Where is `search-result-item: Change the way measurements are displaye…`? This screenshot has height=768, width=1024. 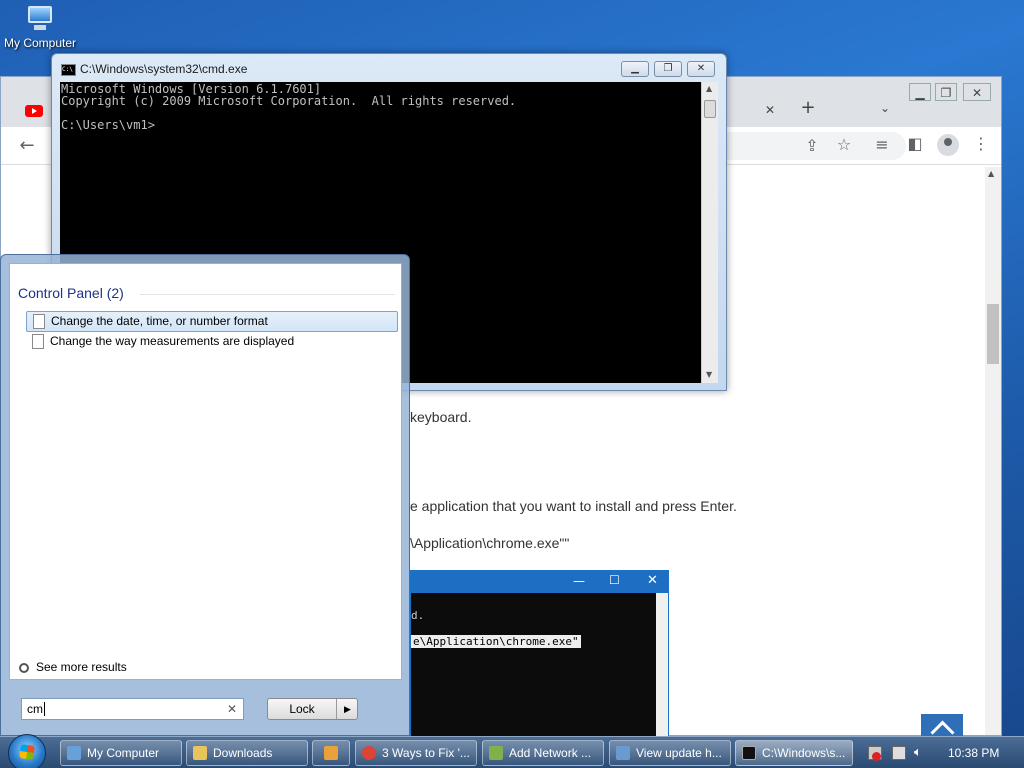 search-result-item: Change the way measurements are displaye… is located at coordinates (212, 342).